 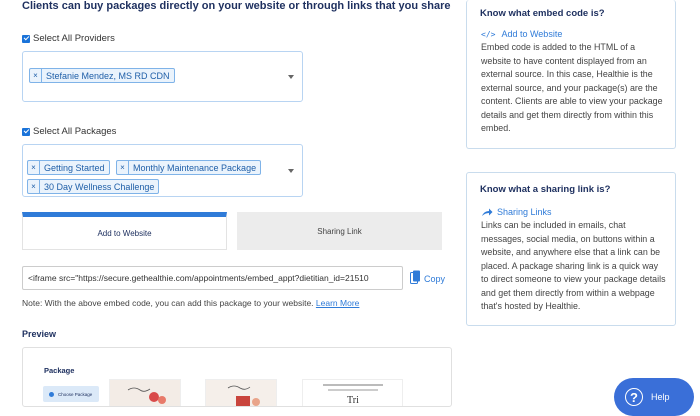 I want to click on select-all-packages-label: Select All Packages, so click(x=75, y=131).